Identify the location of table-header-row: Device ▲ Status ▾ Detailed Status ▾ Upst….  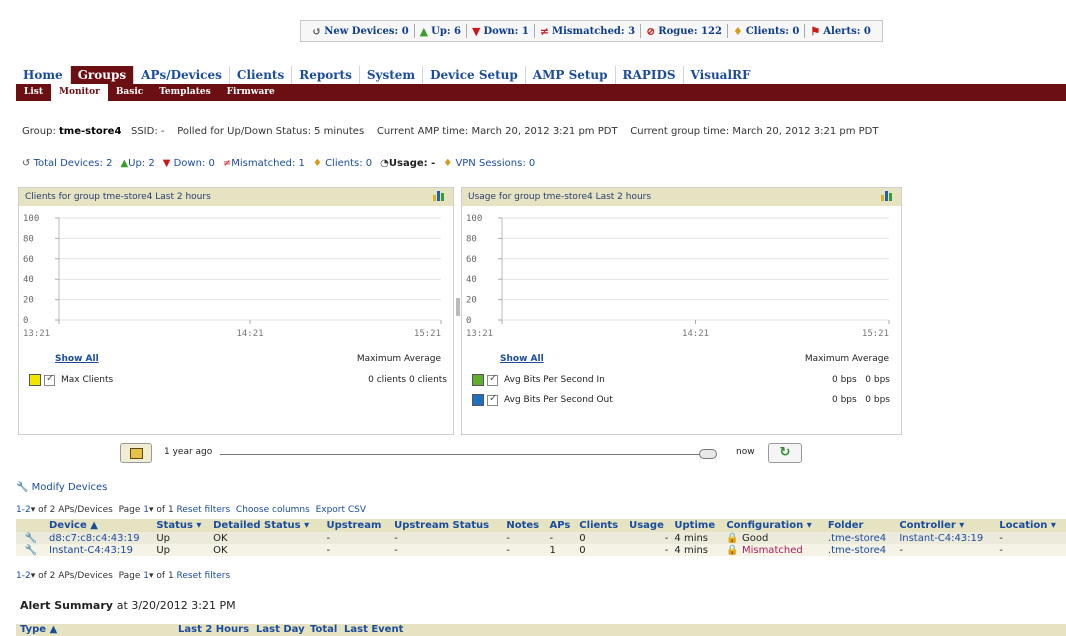
(541, 525).